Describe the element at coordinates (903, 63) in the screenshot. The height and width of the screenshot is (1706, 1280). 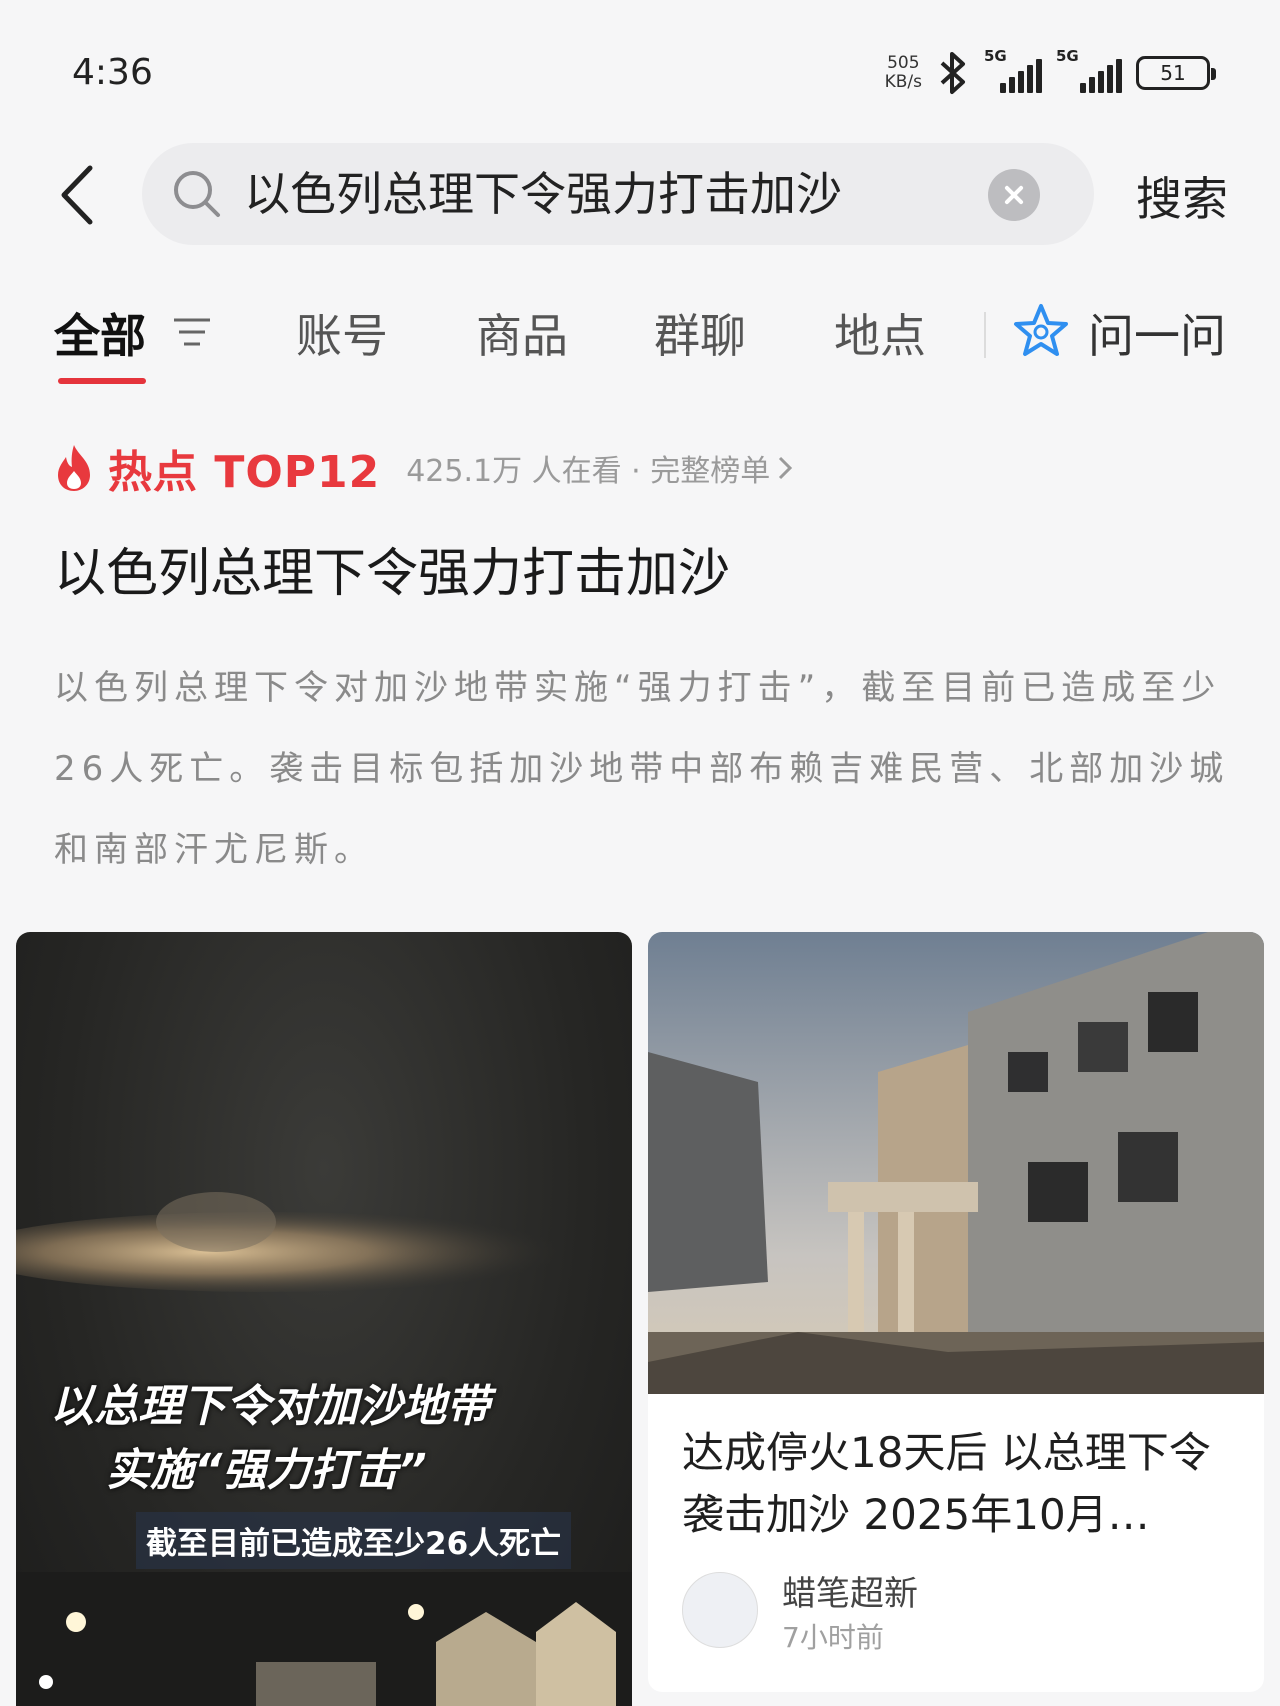
I see `network-speed-value: 505` at that location.